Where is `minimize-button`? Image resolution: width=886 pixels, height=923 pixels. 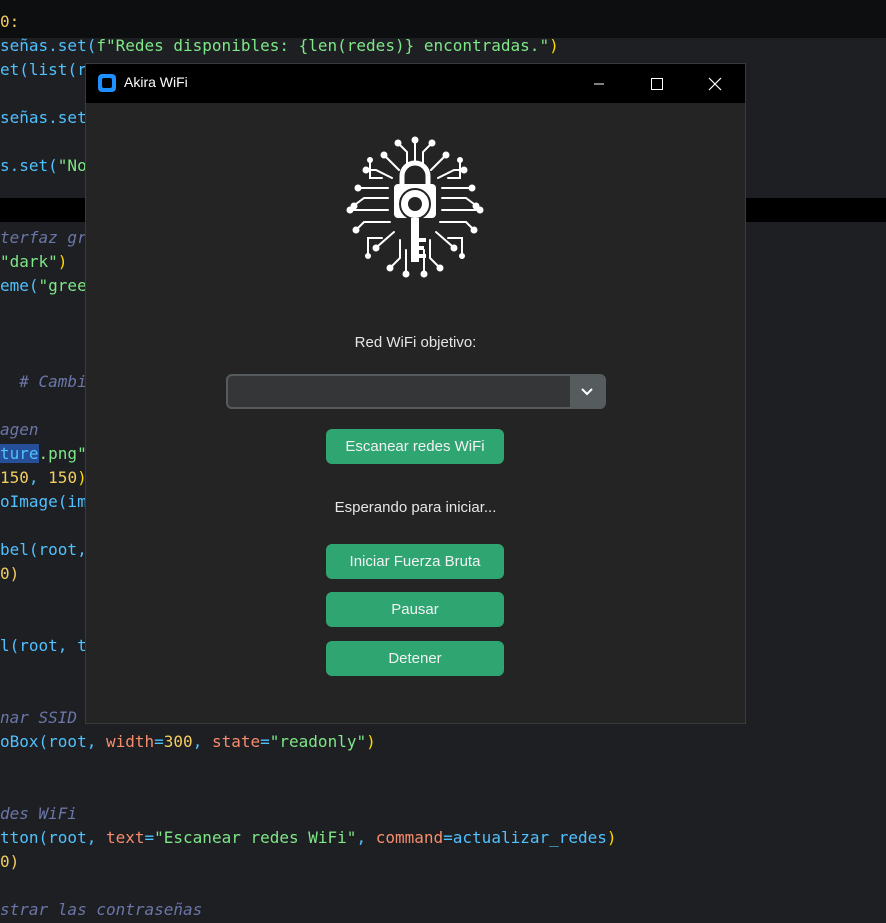 minimize-button is located at coordinates (599, 83).